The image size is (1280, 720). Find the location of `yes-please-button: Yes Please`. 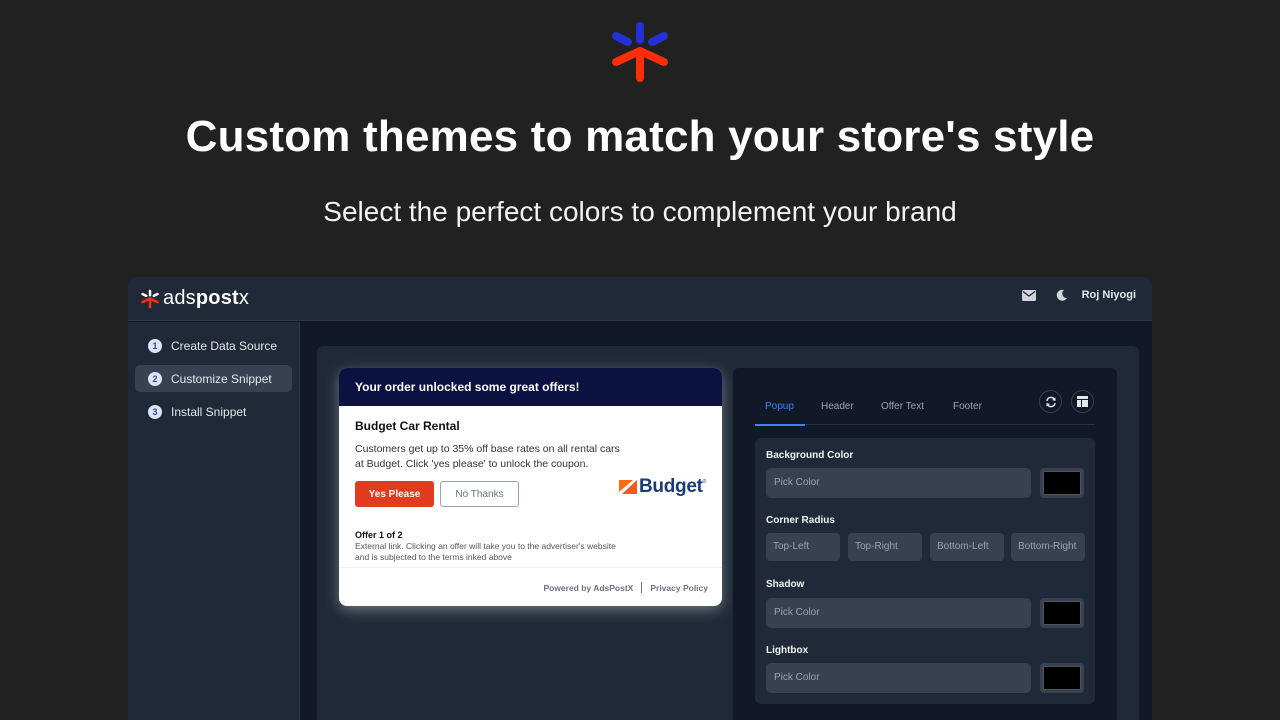

yes-please-button: Yes Please is located at coordinates (394, 494).